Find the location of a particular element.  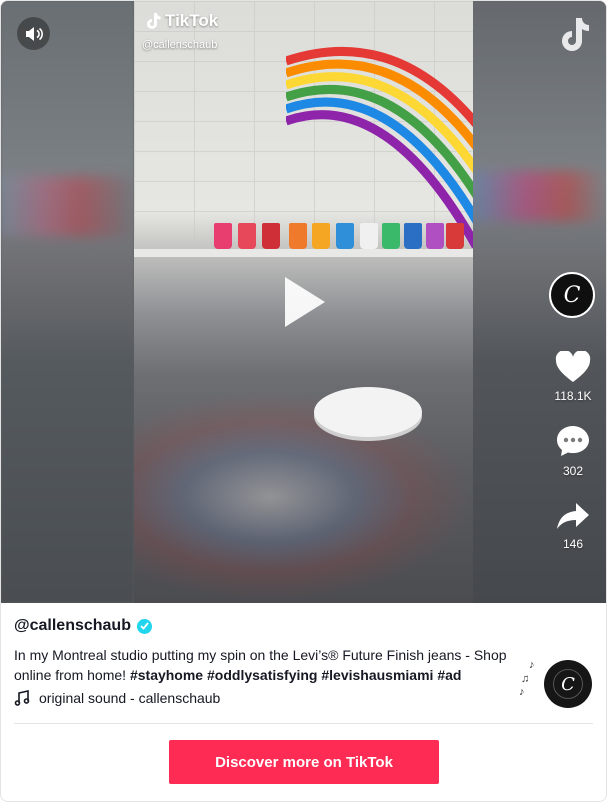

sound-toggle-button is located at coordinates (33, 33).